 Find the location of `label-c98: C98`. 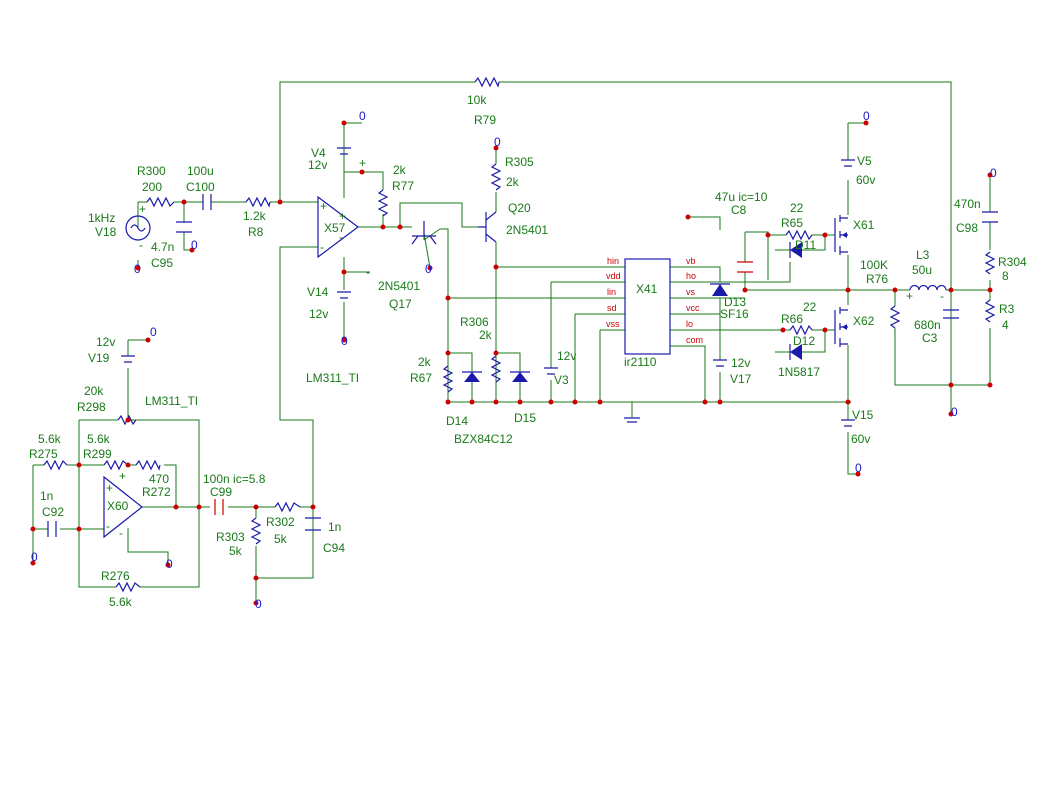

label-c98: C98 is located at coordinates (967, 228).